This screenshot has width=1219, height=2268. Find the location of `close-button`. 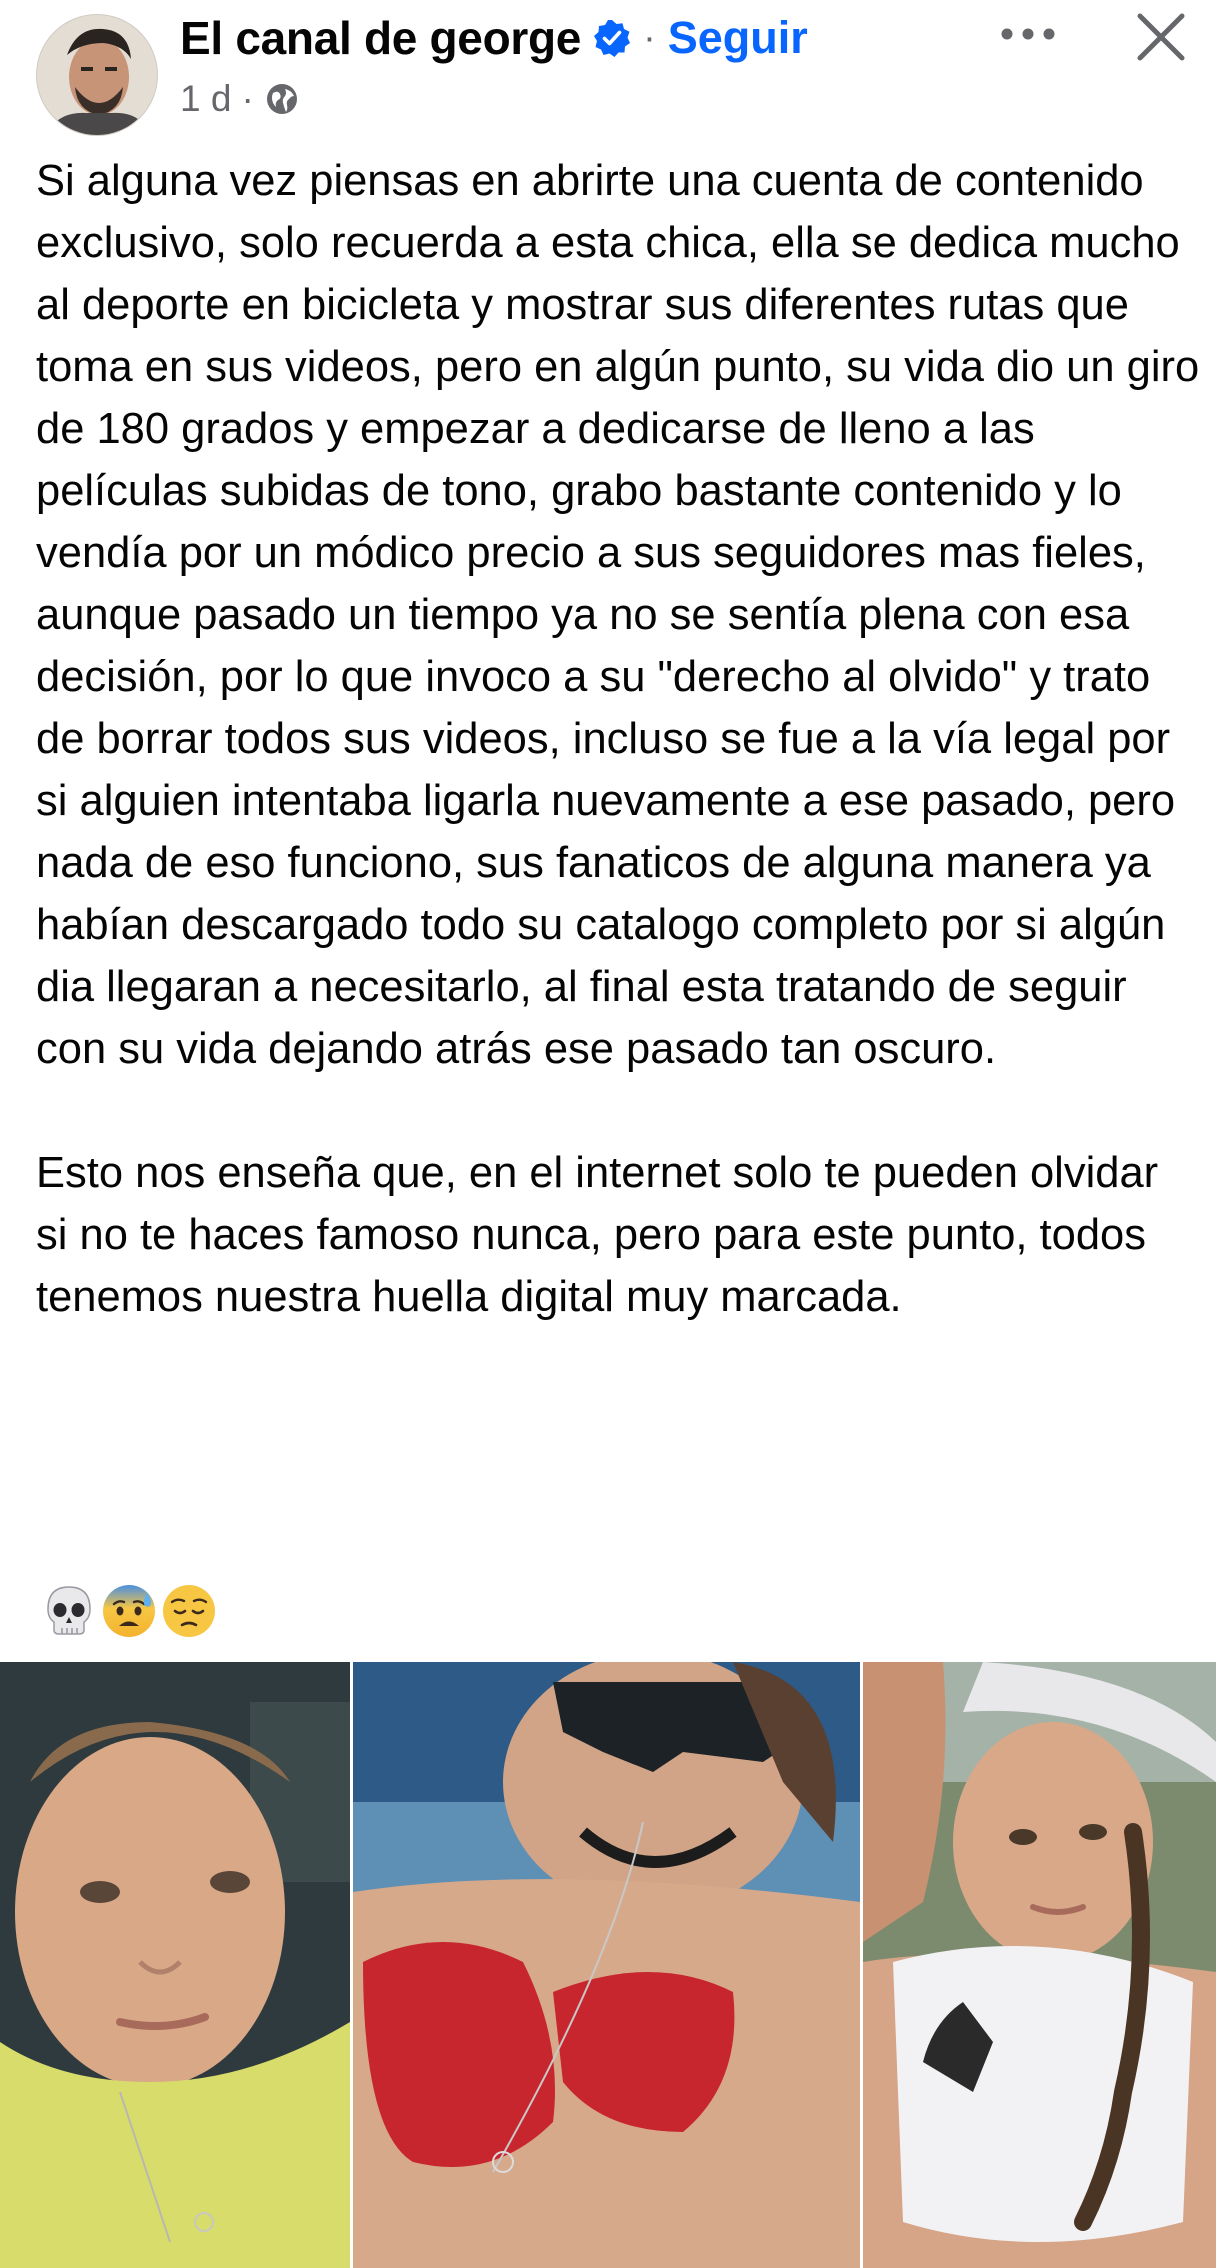

close-button is located at coordinates (1161, 39).